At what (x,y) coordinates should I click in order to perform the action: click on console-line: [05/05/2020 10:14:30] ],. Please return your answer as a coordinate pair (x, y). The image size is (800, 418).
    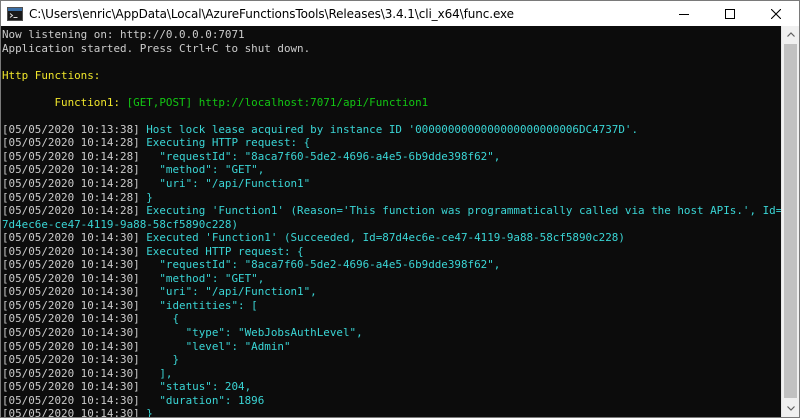
    Looking at the image, I should click on (391, 374).